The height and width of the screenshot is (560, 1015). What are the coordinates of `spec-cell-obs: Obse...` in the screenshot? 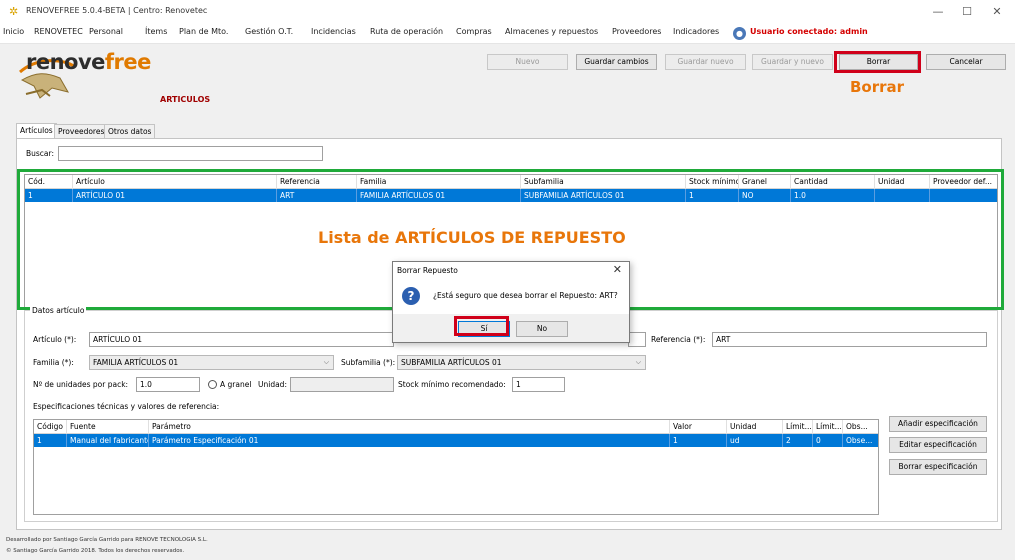 It's located at (859, 440).